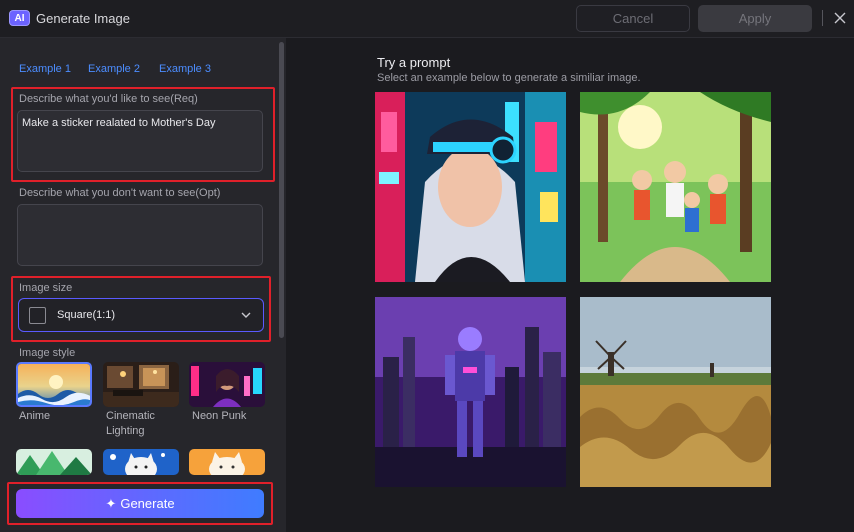  Describe the element at coordinates (140, 235) in the screenshot. I see `negative-prompt-input` at that location.